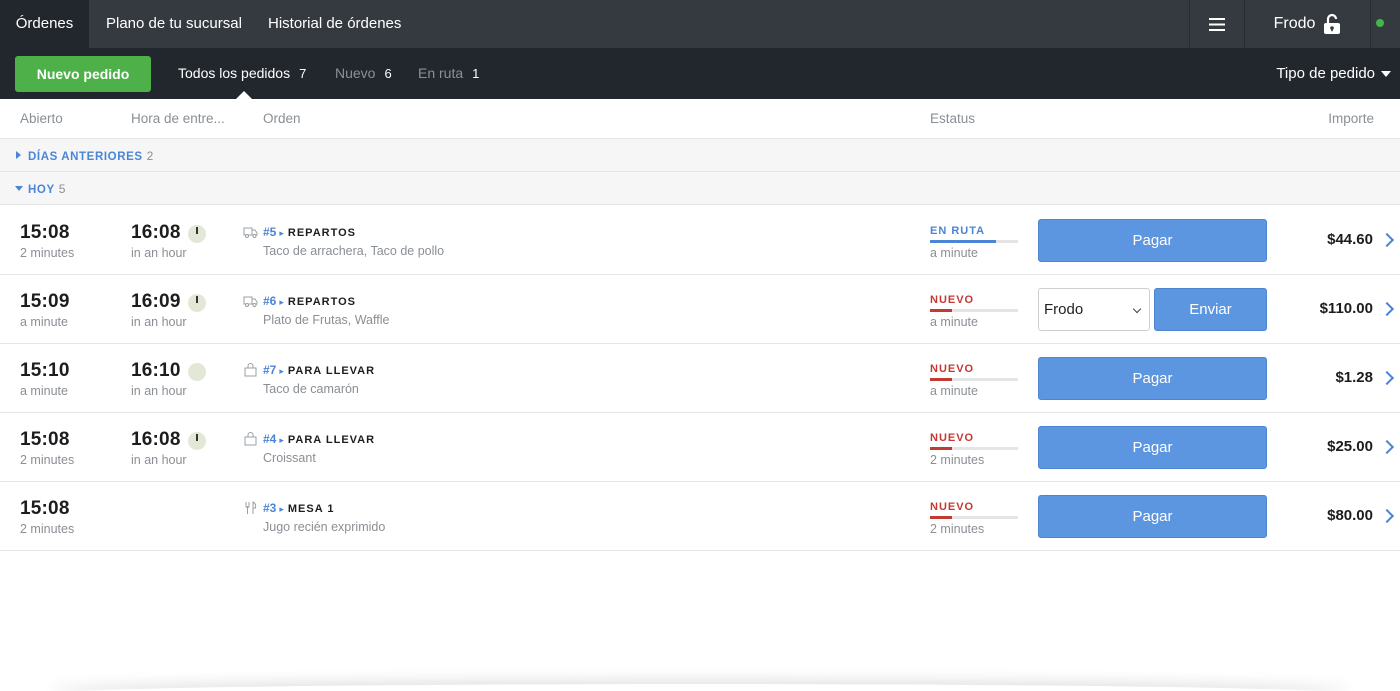 Image resolution: width=1400 pixels, height=691 pixels. I want to click on order-title: #7 ▸ PARA LLEVAR, so click(319, 370).